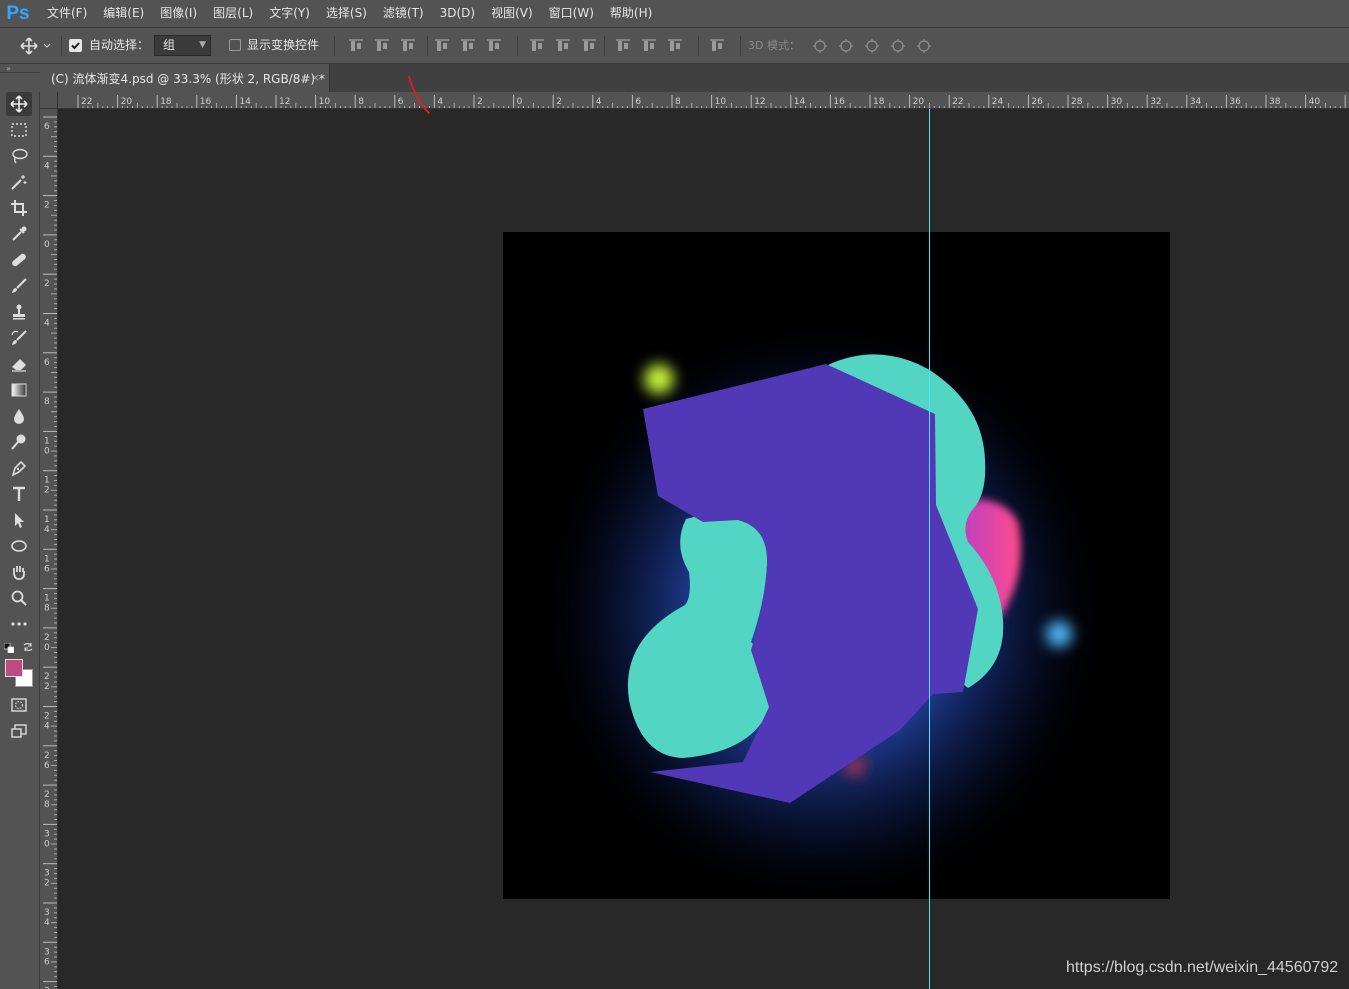 The height and width of the screenshot is (989, 1349). What do you see at coordinates (19, 338) in the screenshot?
I see `history-brush-tool` at bounding box center [19, 338].